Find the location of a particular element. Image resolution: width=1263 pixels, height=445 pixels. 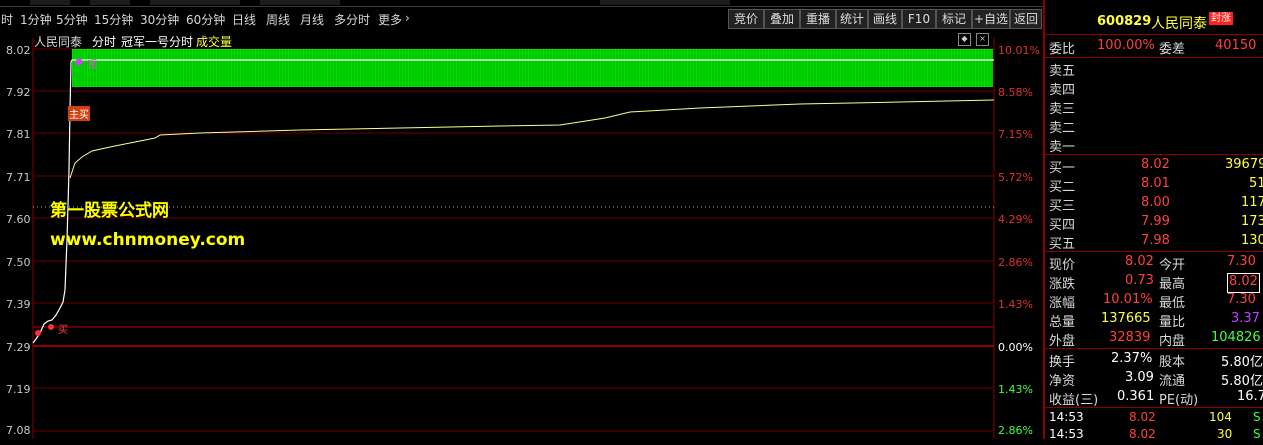

buy-4-price: 7.99 is located at coordinates (1155, 221).